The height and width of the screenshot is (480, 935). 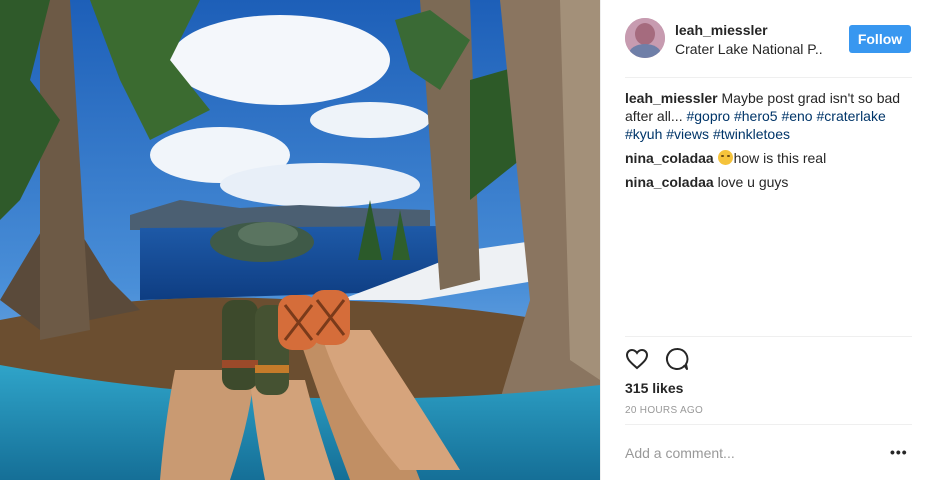 I want to click on follow-button: Follow, so click(x=880, y=39).